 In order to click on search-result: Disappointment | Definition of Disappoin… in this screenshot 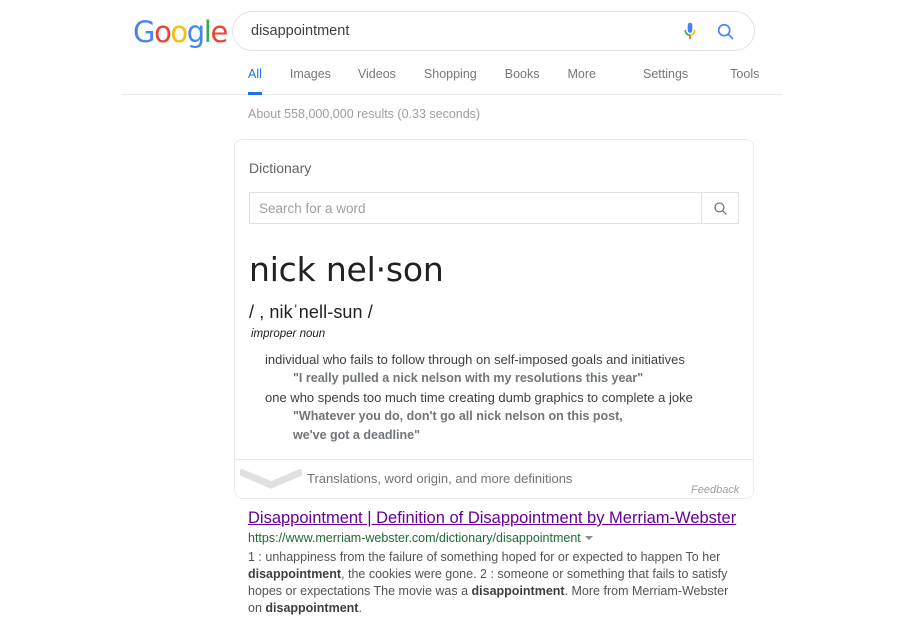, I will do `click(495, 562)`.